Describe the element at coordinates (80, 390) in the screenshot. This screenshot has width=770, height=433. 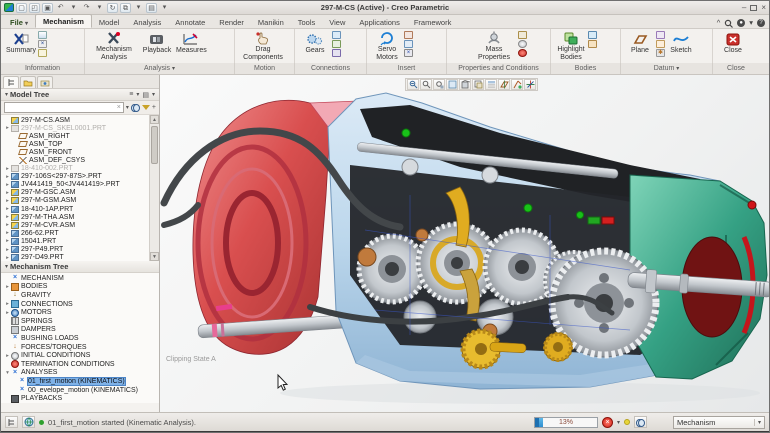
I see `mech-item-analysis: × 00_evelope_motion (KINEMATICS)` at that location.